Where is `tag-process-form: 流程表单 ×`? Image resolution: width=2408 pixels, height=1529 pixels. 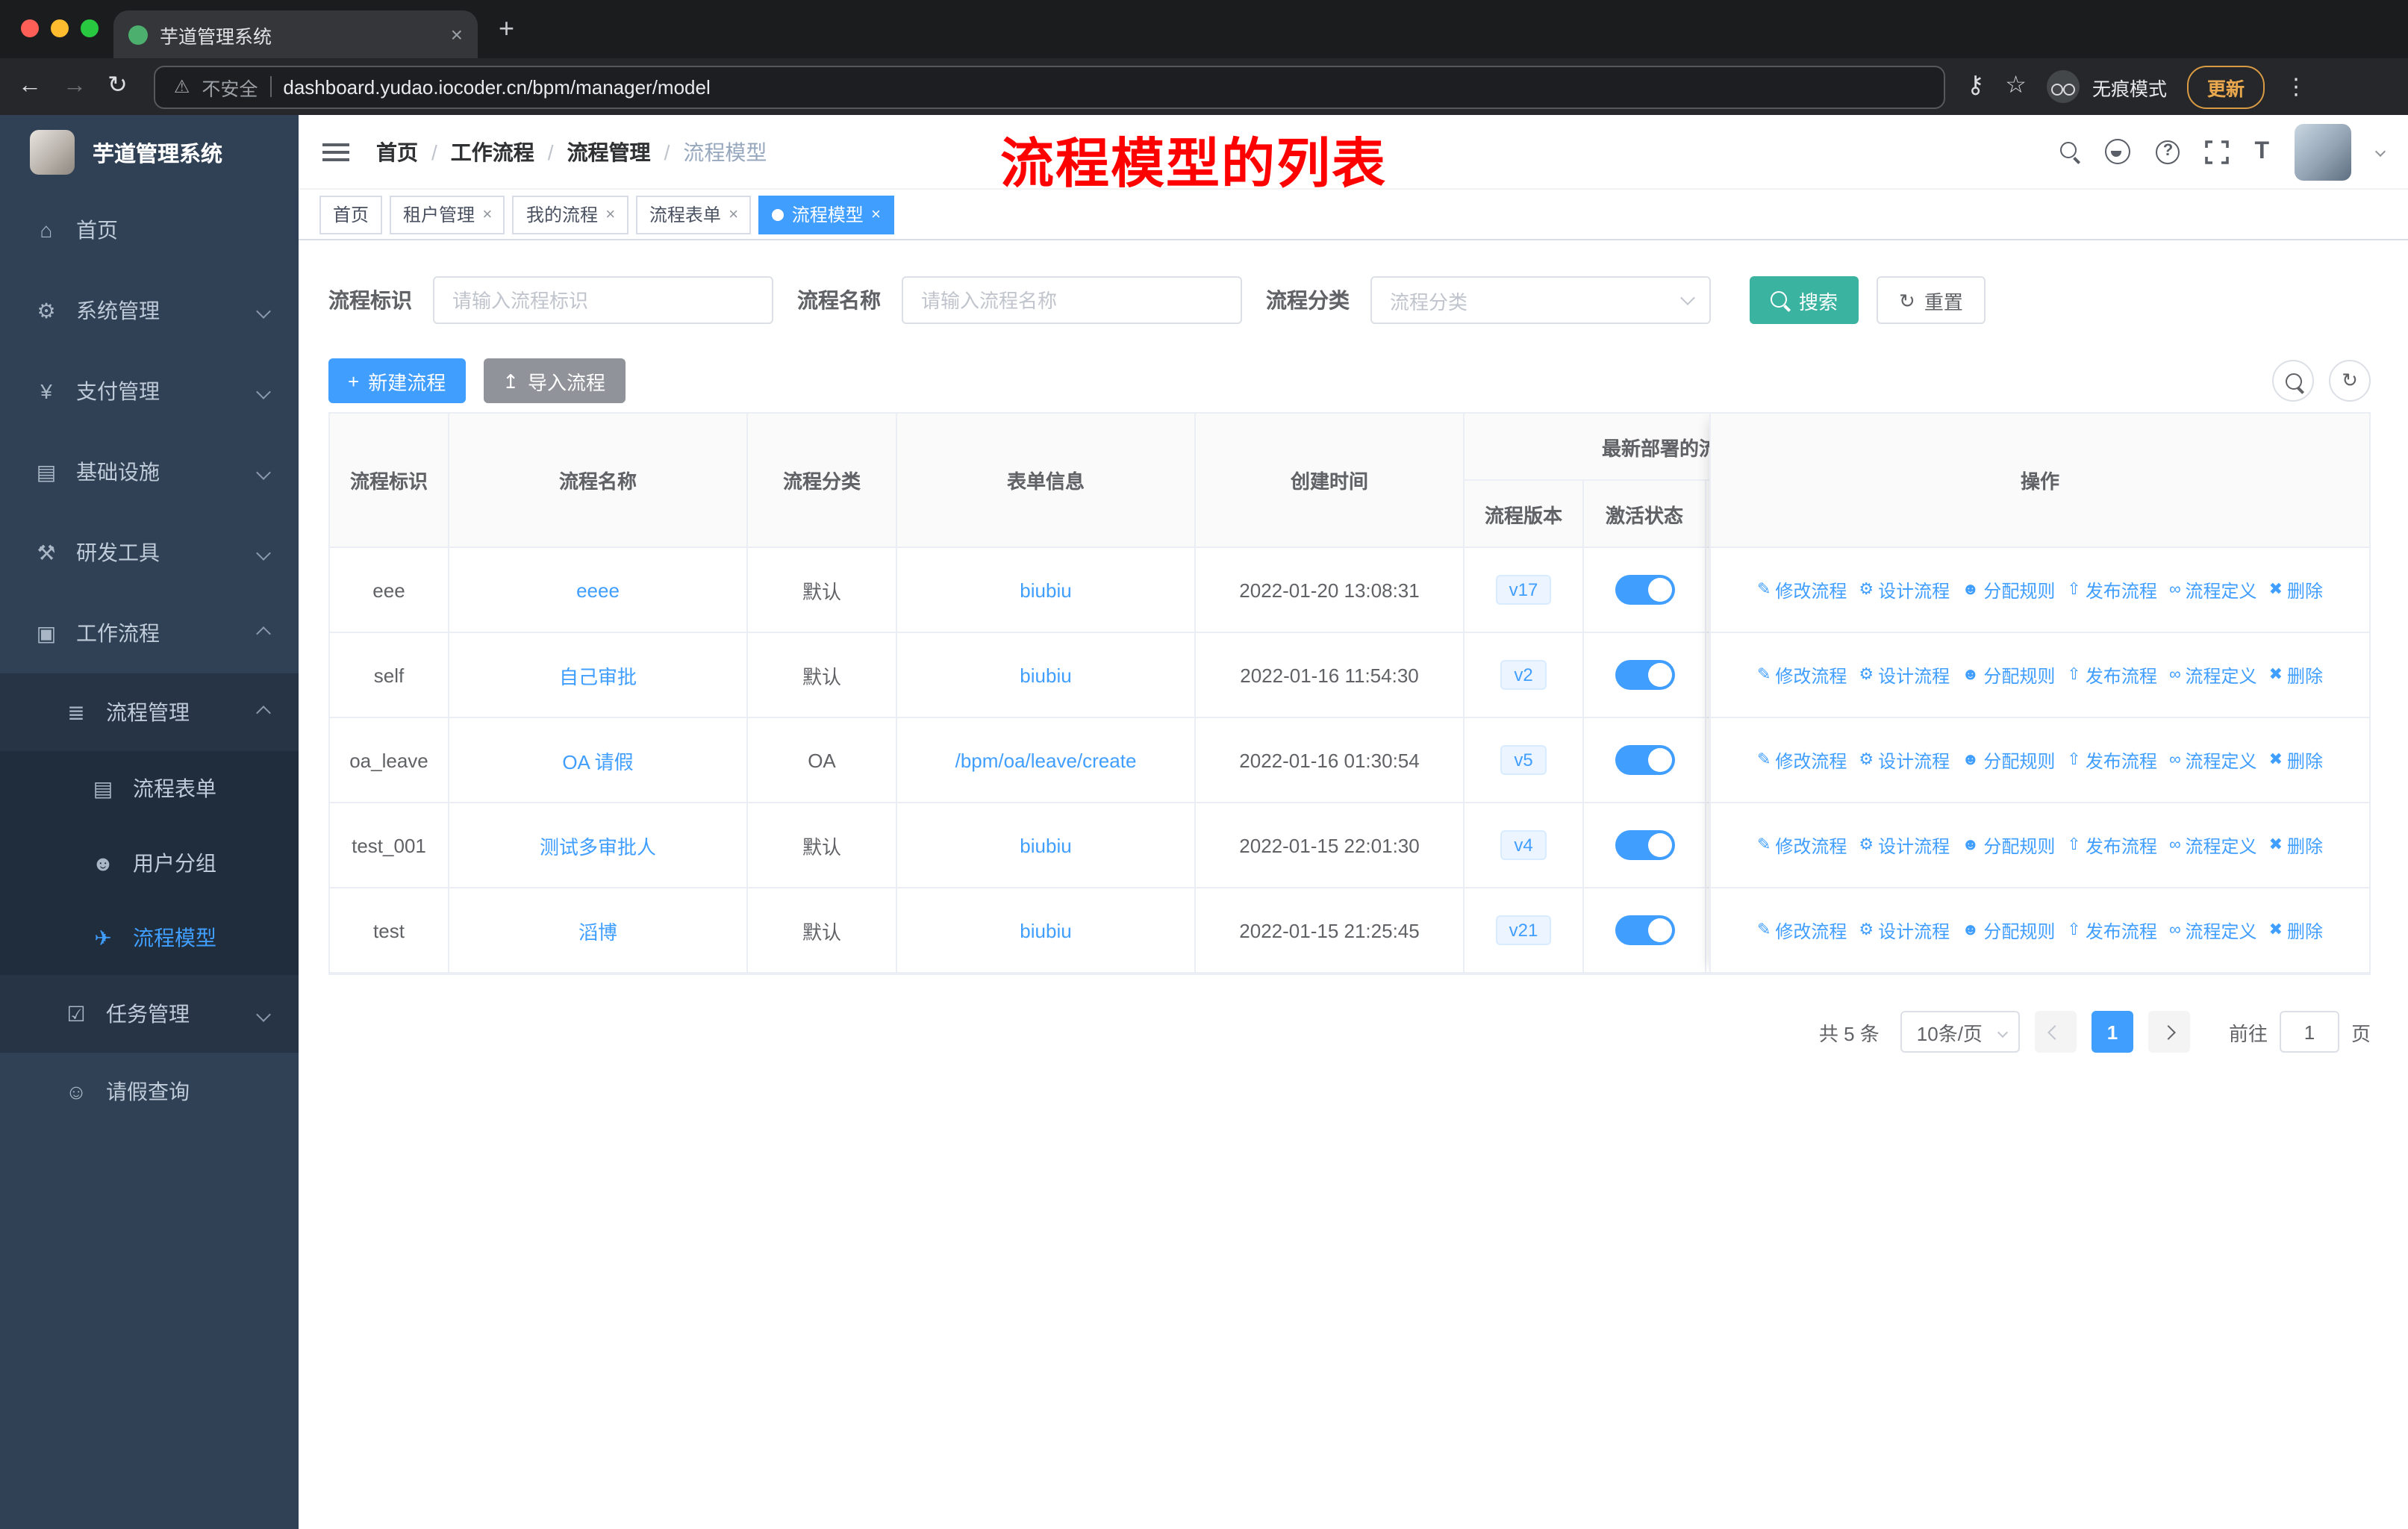 tag-process-form: 流程表单 × is located at coordinates (693, 215).